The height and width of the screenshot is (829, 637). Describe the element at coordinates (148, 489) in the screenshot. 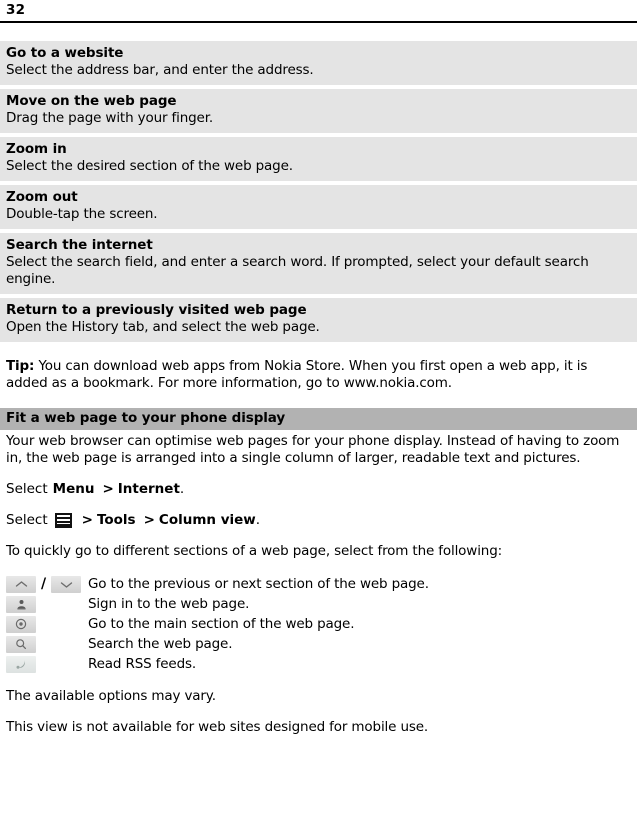

I see `path-item-internet: Internet` at that location.